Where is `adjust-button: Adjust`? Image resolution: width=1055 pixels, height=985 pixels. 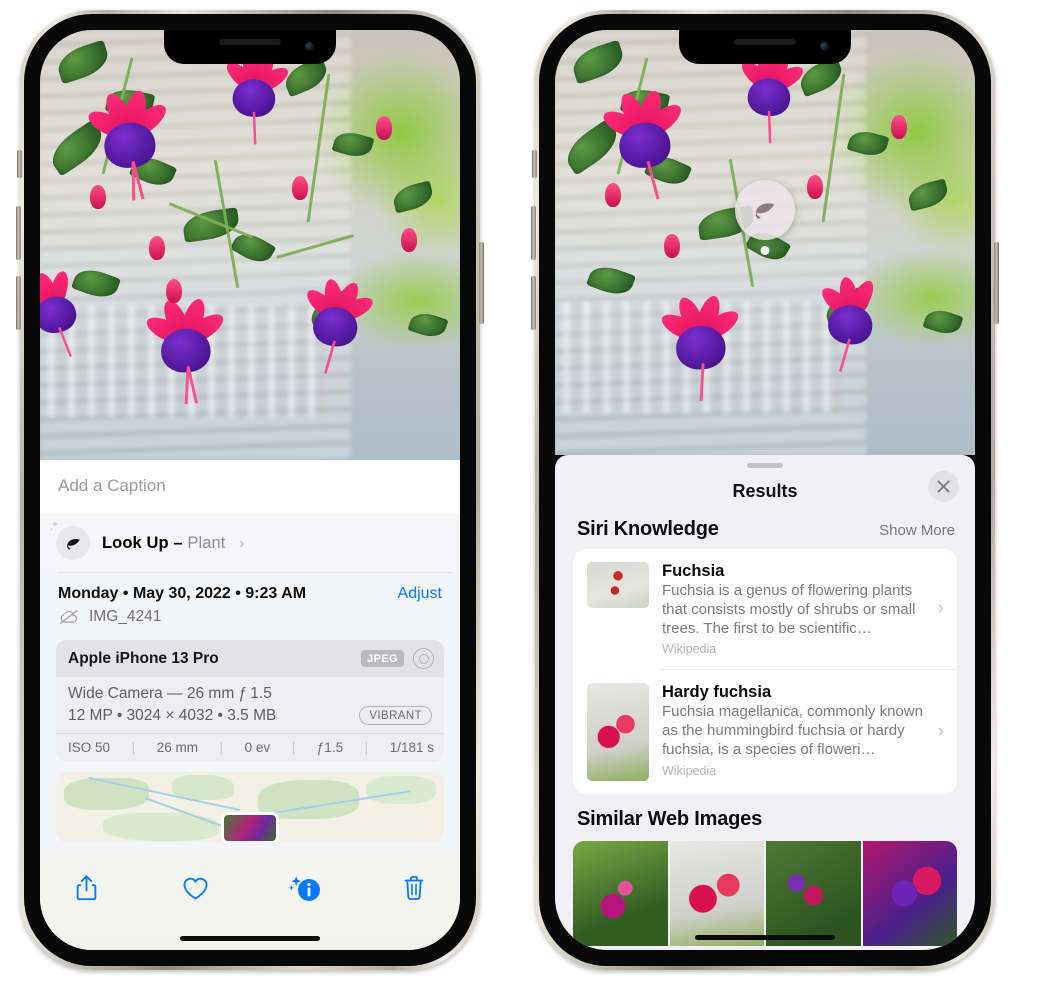 adjust-button: Adjust is located at coordinates (420, 594).